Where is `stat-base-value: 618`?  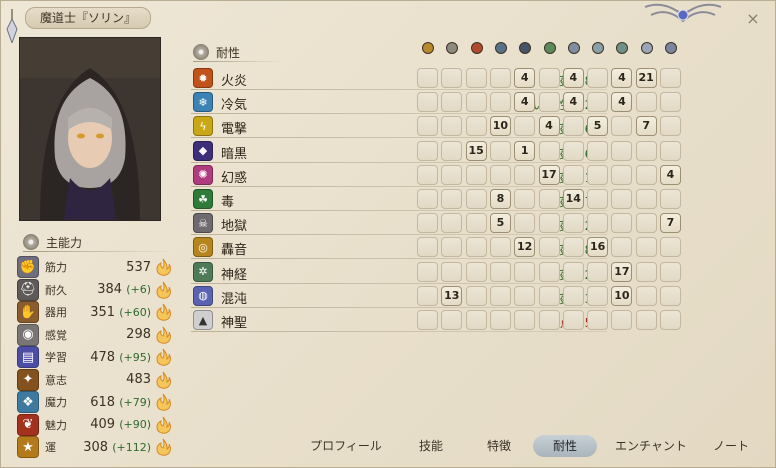 stat-base-value: 618 is located at coordinates (103, 402).